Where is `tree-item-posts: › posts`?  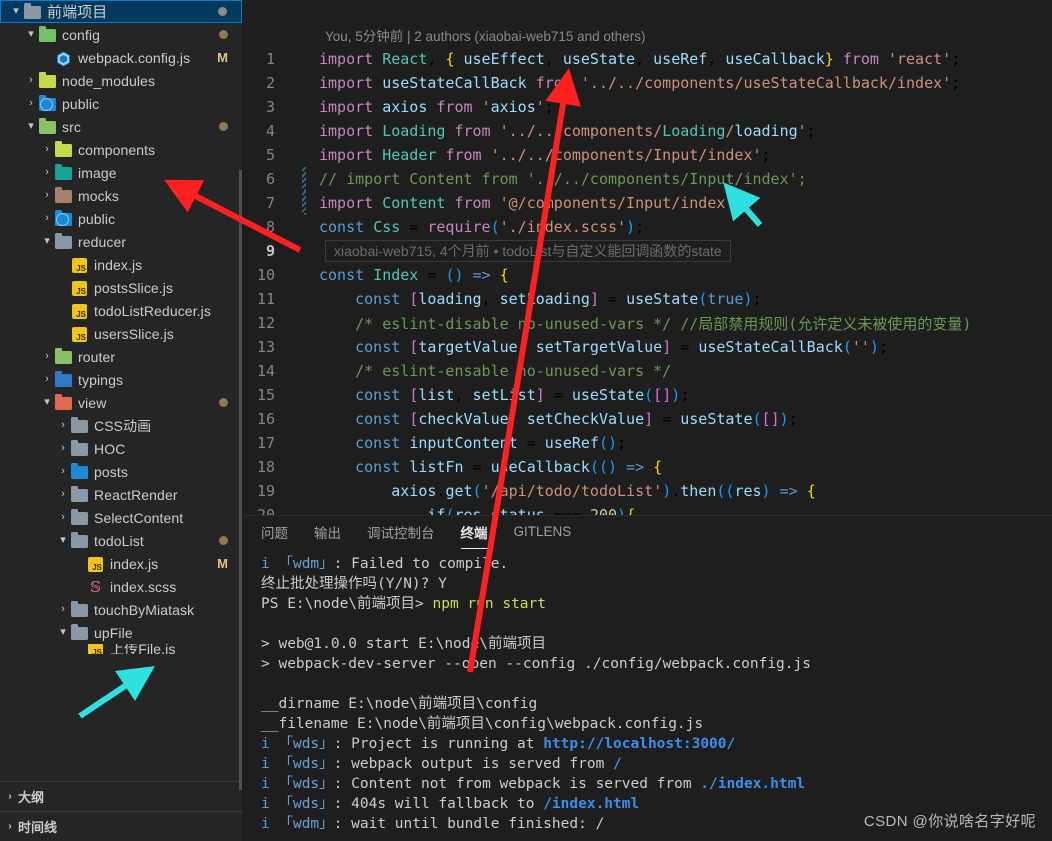
tree-item-posts: › posts is located at coordinates (121, 471).